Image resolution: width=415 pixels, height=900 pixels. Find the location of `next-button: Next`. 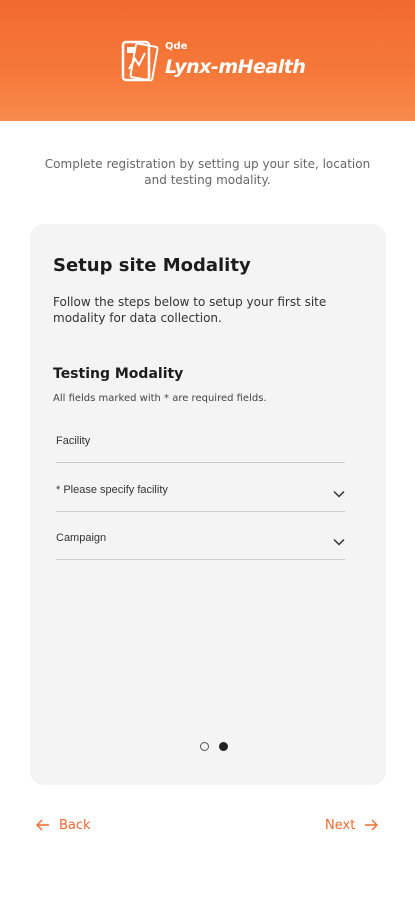

next-button: Next is located at coordinates (352, 825).